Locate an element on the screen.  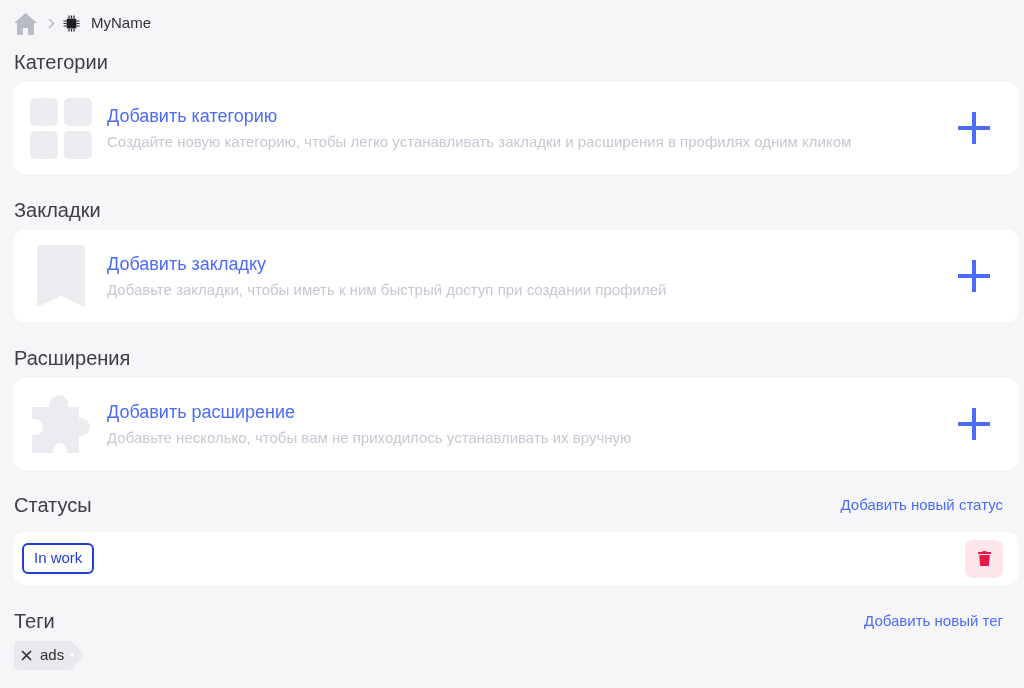
section-heading: Статусы is located at coordinates (53, 505).